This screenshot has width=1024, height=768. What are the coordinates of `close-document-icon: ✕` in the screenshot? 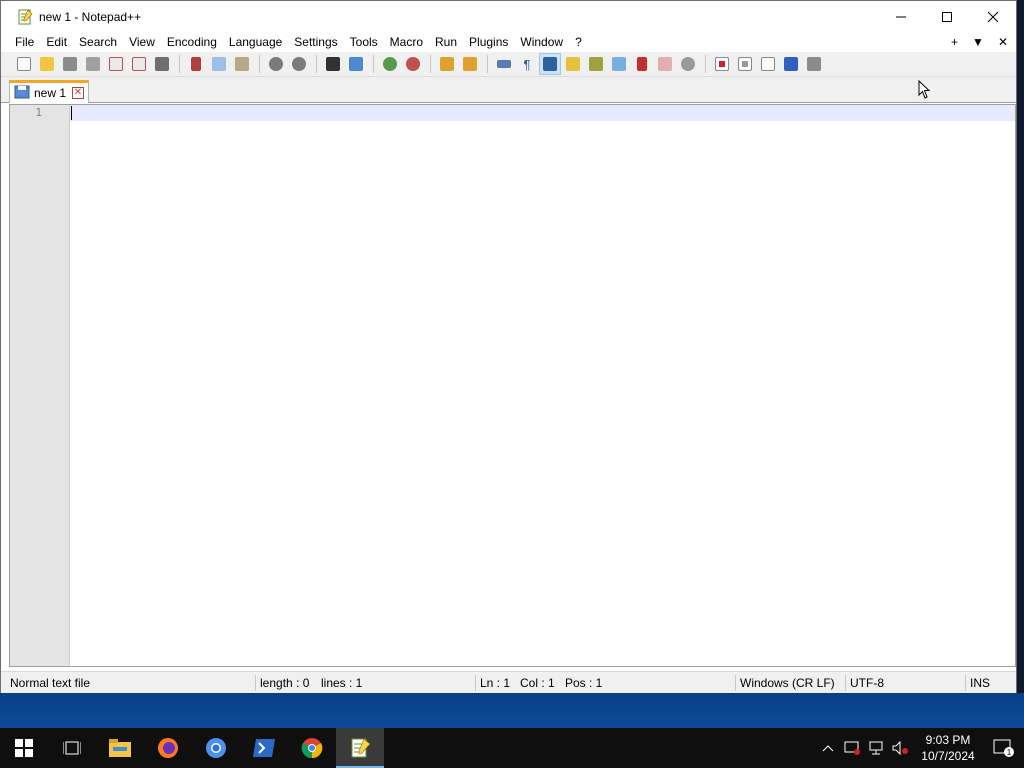 It's located at (1003, 42).